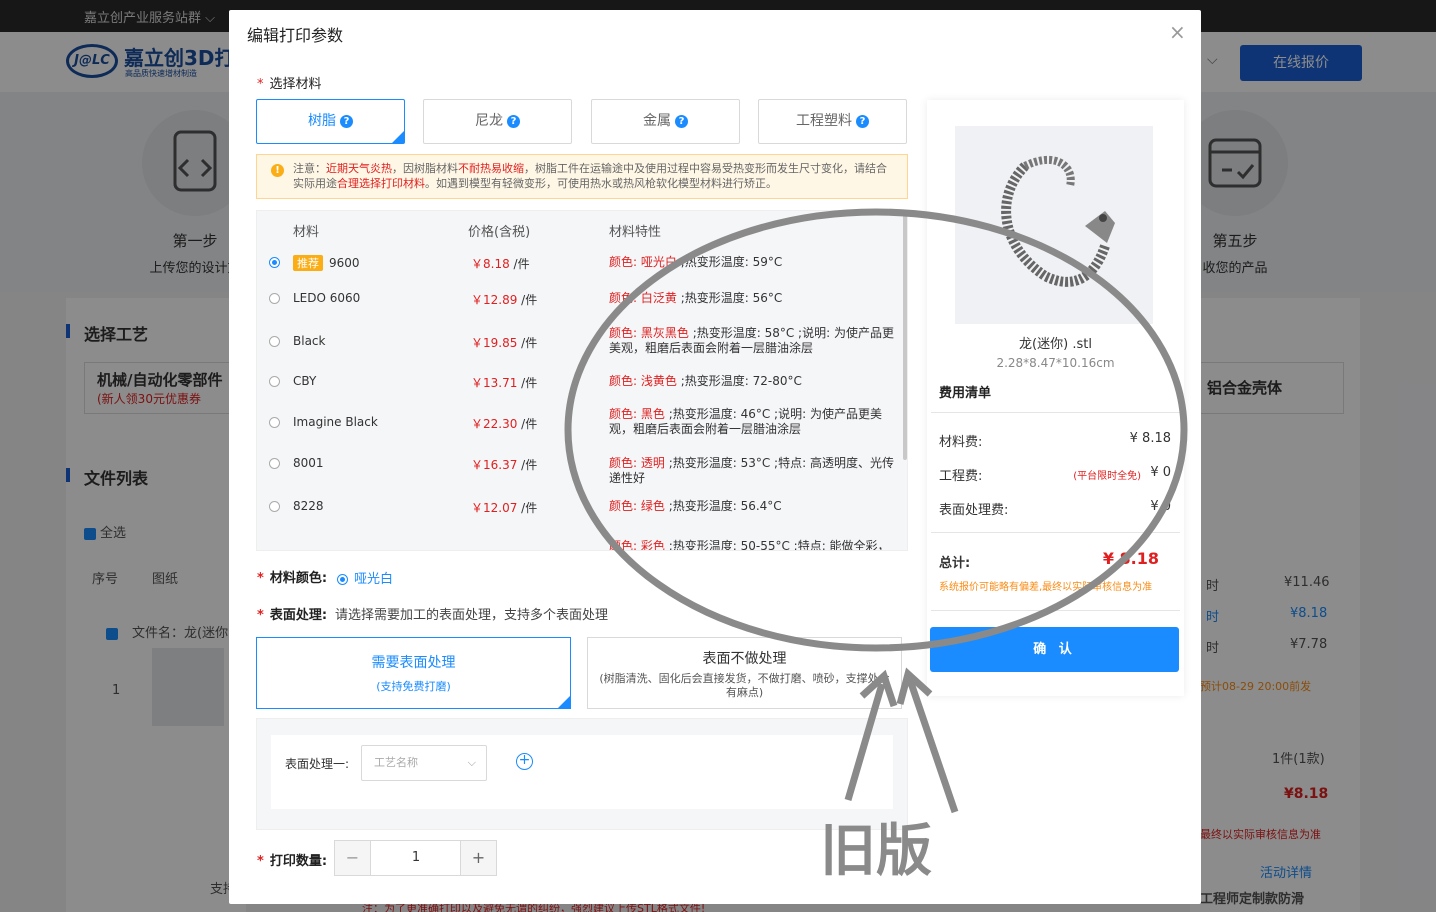  I want to click on confirm-button: 确 认, so click(1054, 649).